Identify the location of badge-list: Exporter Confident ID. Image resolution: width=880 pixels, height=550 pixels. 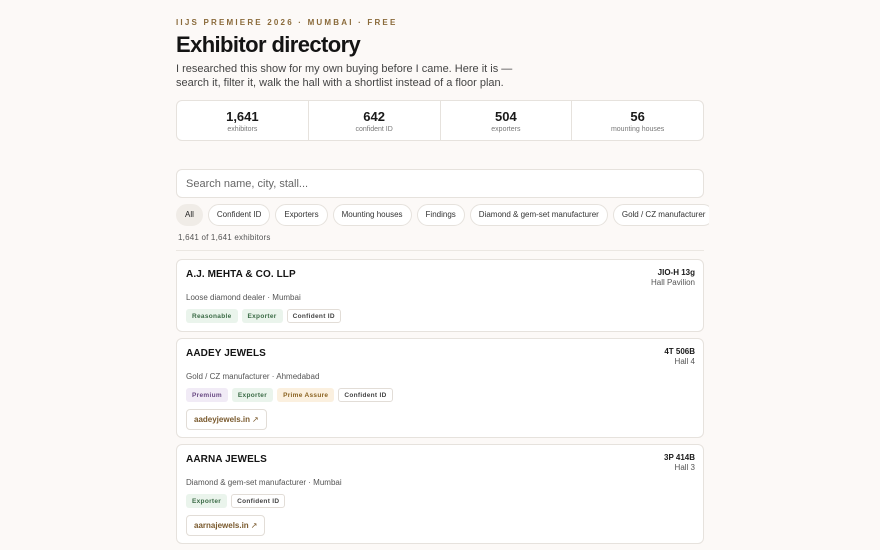
(236, 501).